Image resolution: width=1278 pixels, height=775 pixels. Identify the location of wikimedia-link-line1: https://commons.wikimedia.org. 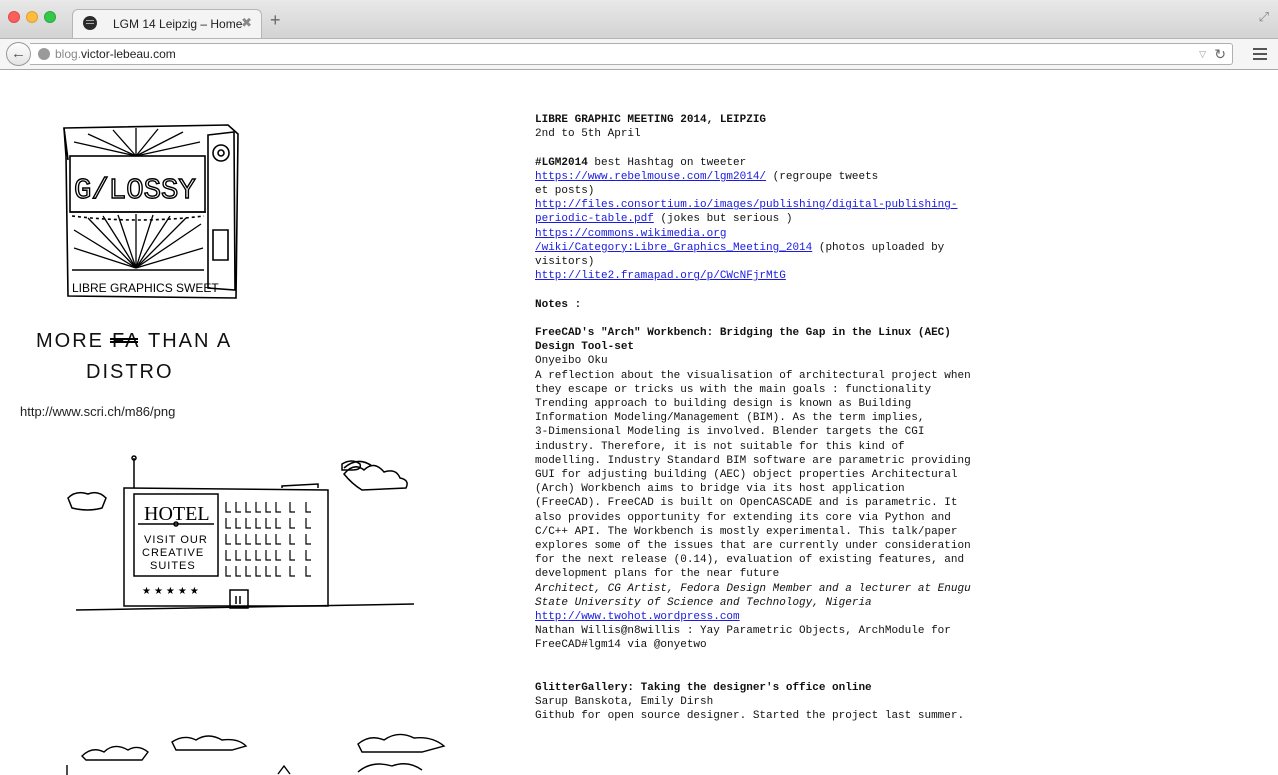
(631, 233).